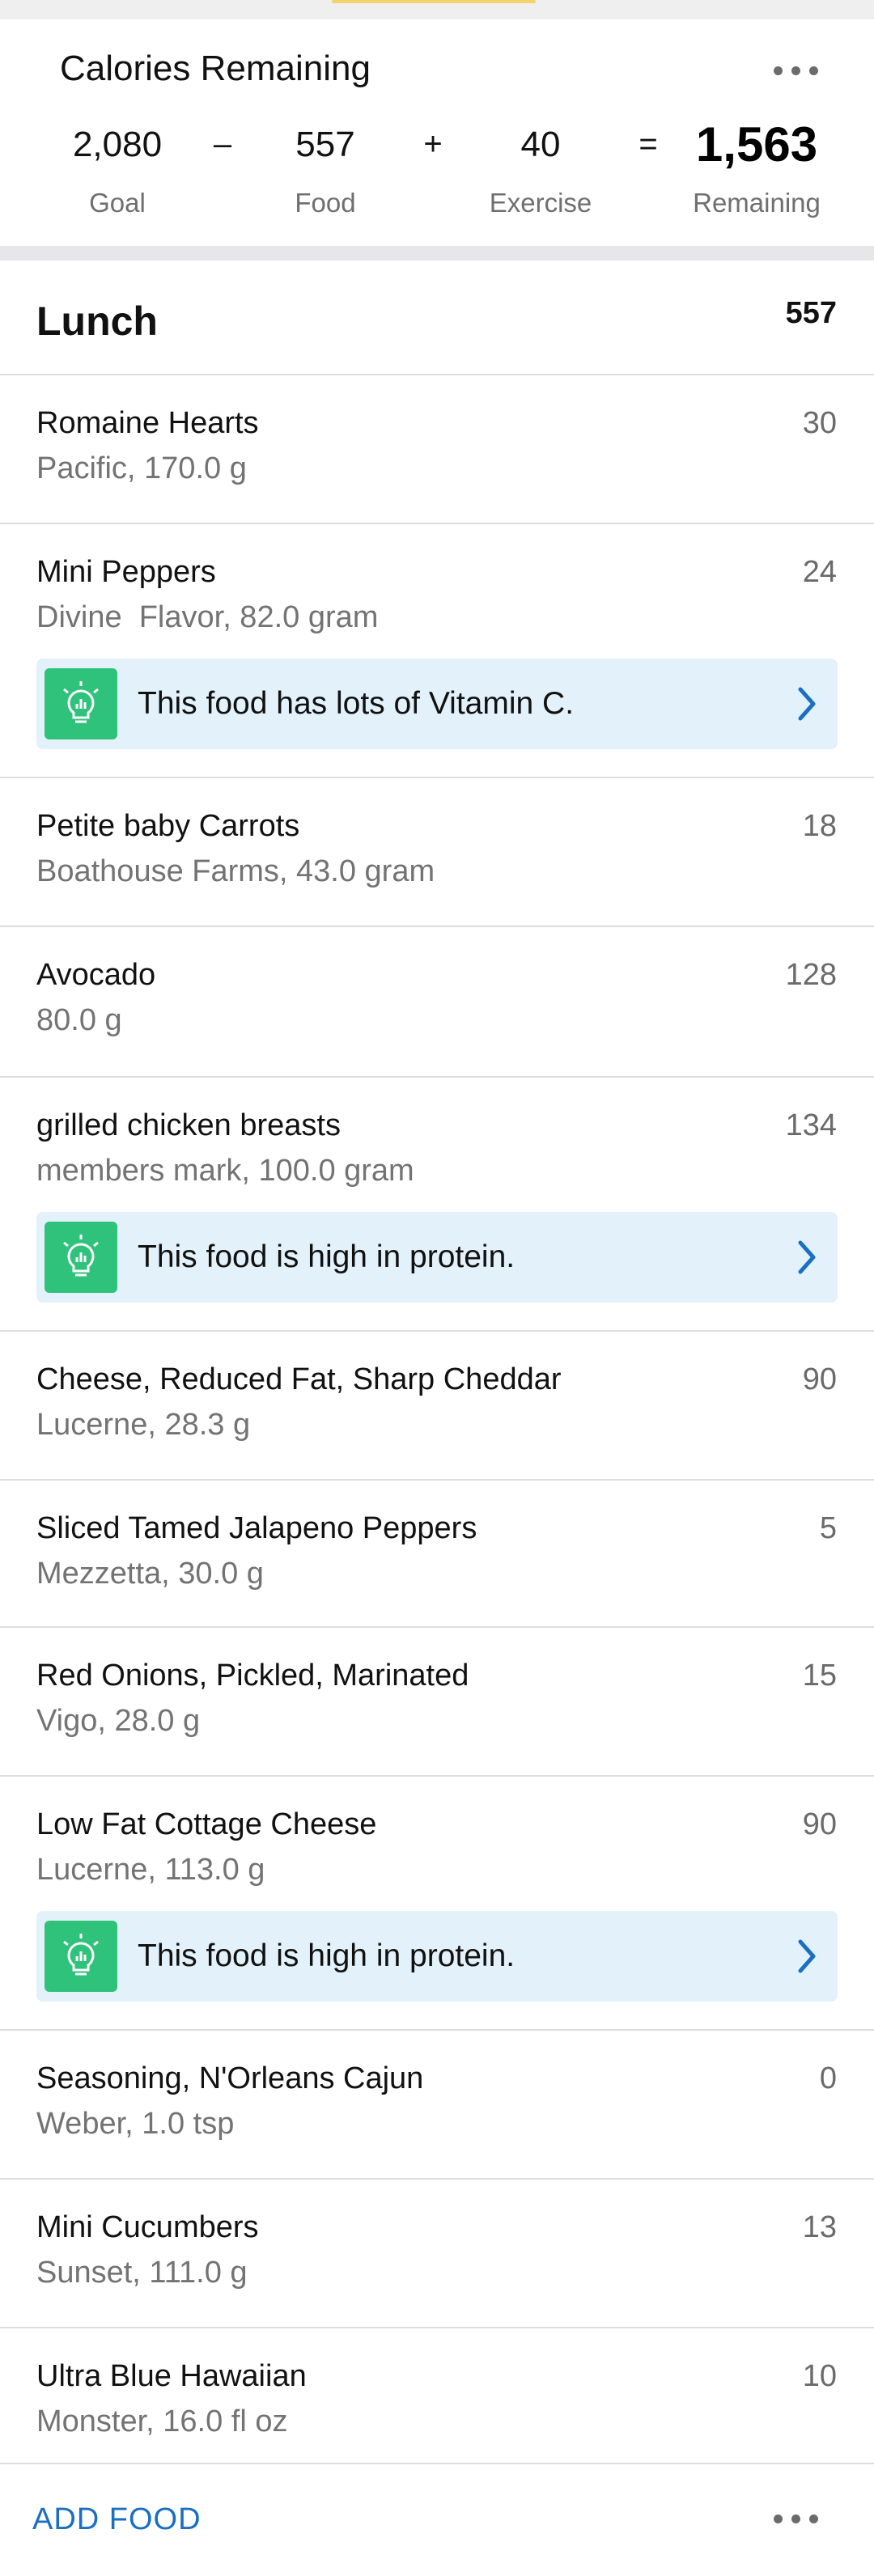 This screenshot has height=2576, width=874. What do you see at coordinates (141, 468) in the screenshot?
I see `food-detail: Pacific, 170.0 g` at bounding box center [141, 468].